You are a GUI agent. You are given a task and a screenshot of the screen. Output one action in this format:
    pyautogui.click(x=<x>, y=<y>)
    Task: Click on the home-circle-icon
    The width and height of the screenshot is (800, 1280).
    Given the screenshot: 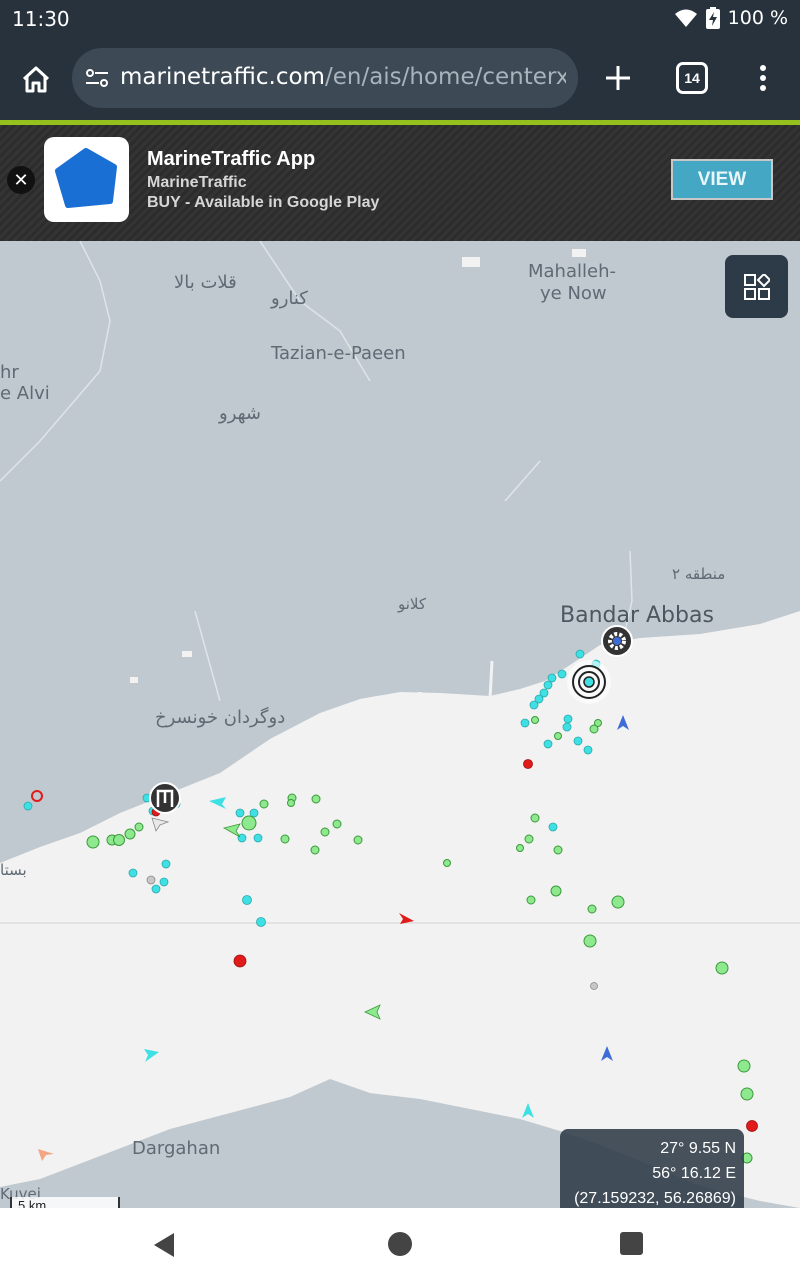 What is the action you would take?
    pyautogui.click(x=400, y=1244)
    